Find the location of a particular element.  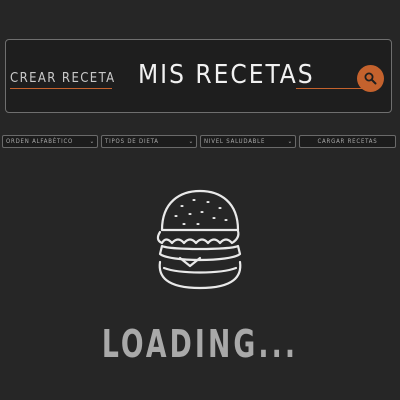

diet-type-select: TIPOS DE DIETA ⌄ is located at coordinates (149, 141).